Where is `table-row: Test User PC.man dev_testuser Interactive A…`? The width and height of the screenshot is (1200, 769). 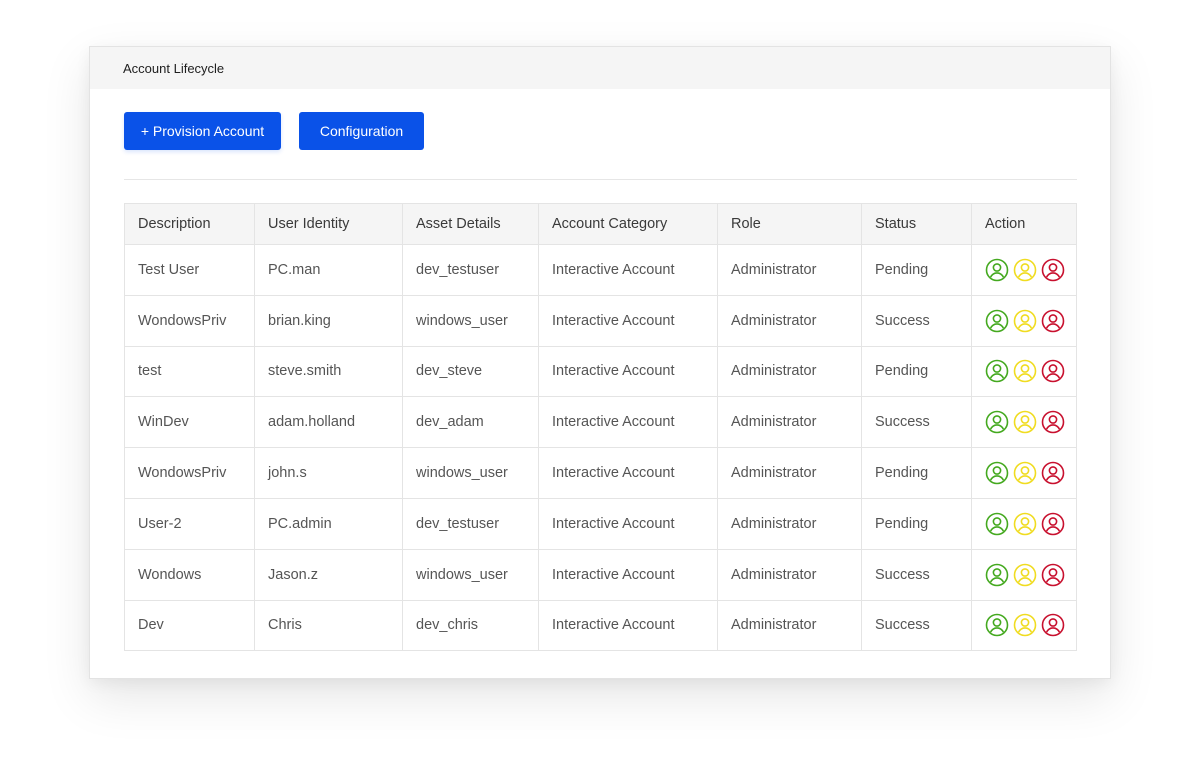 table-row: Test User PC.man dev_testuser Interactive A… is located at coordinates (600, 270).